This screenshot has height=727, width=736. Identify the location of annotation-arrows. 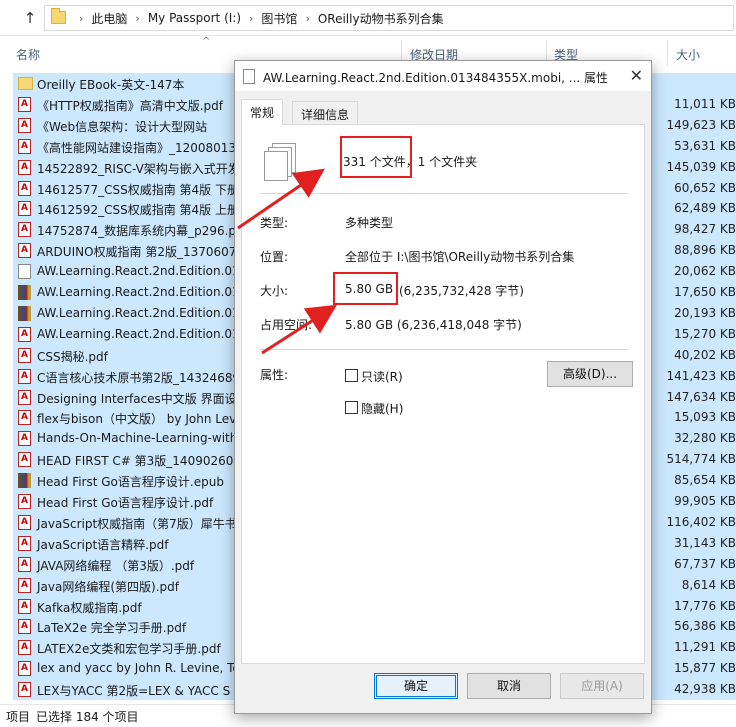
(287, 261).